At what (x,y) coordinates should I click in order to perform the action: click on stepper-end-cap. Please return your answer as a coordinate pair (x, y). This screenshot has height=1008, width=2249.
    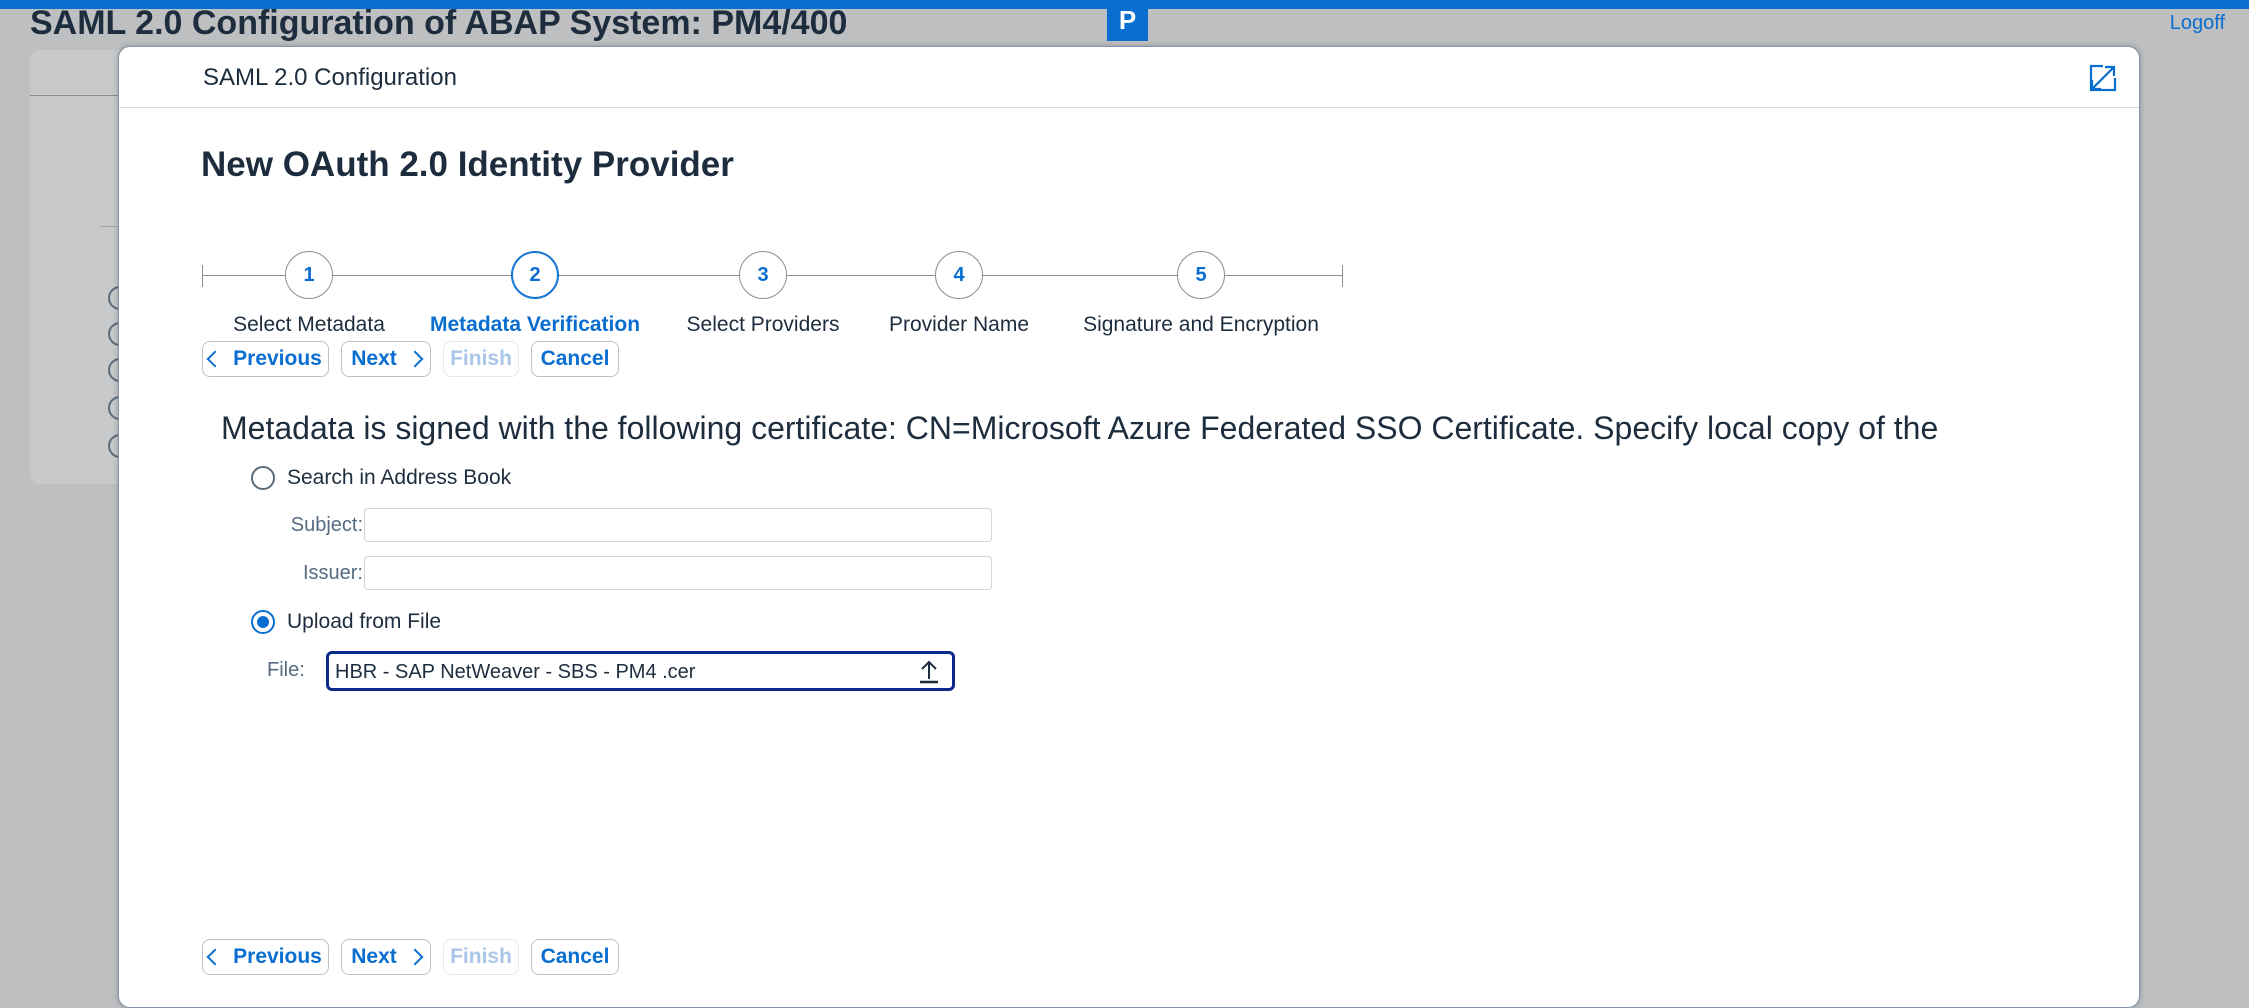
    Looking at the image, I should click on (1342, 276).